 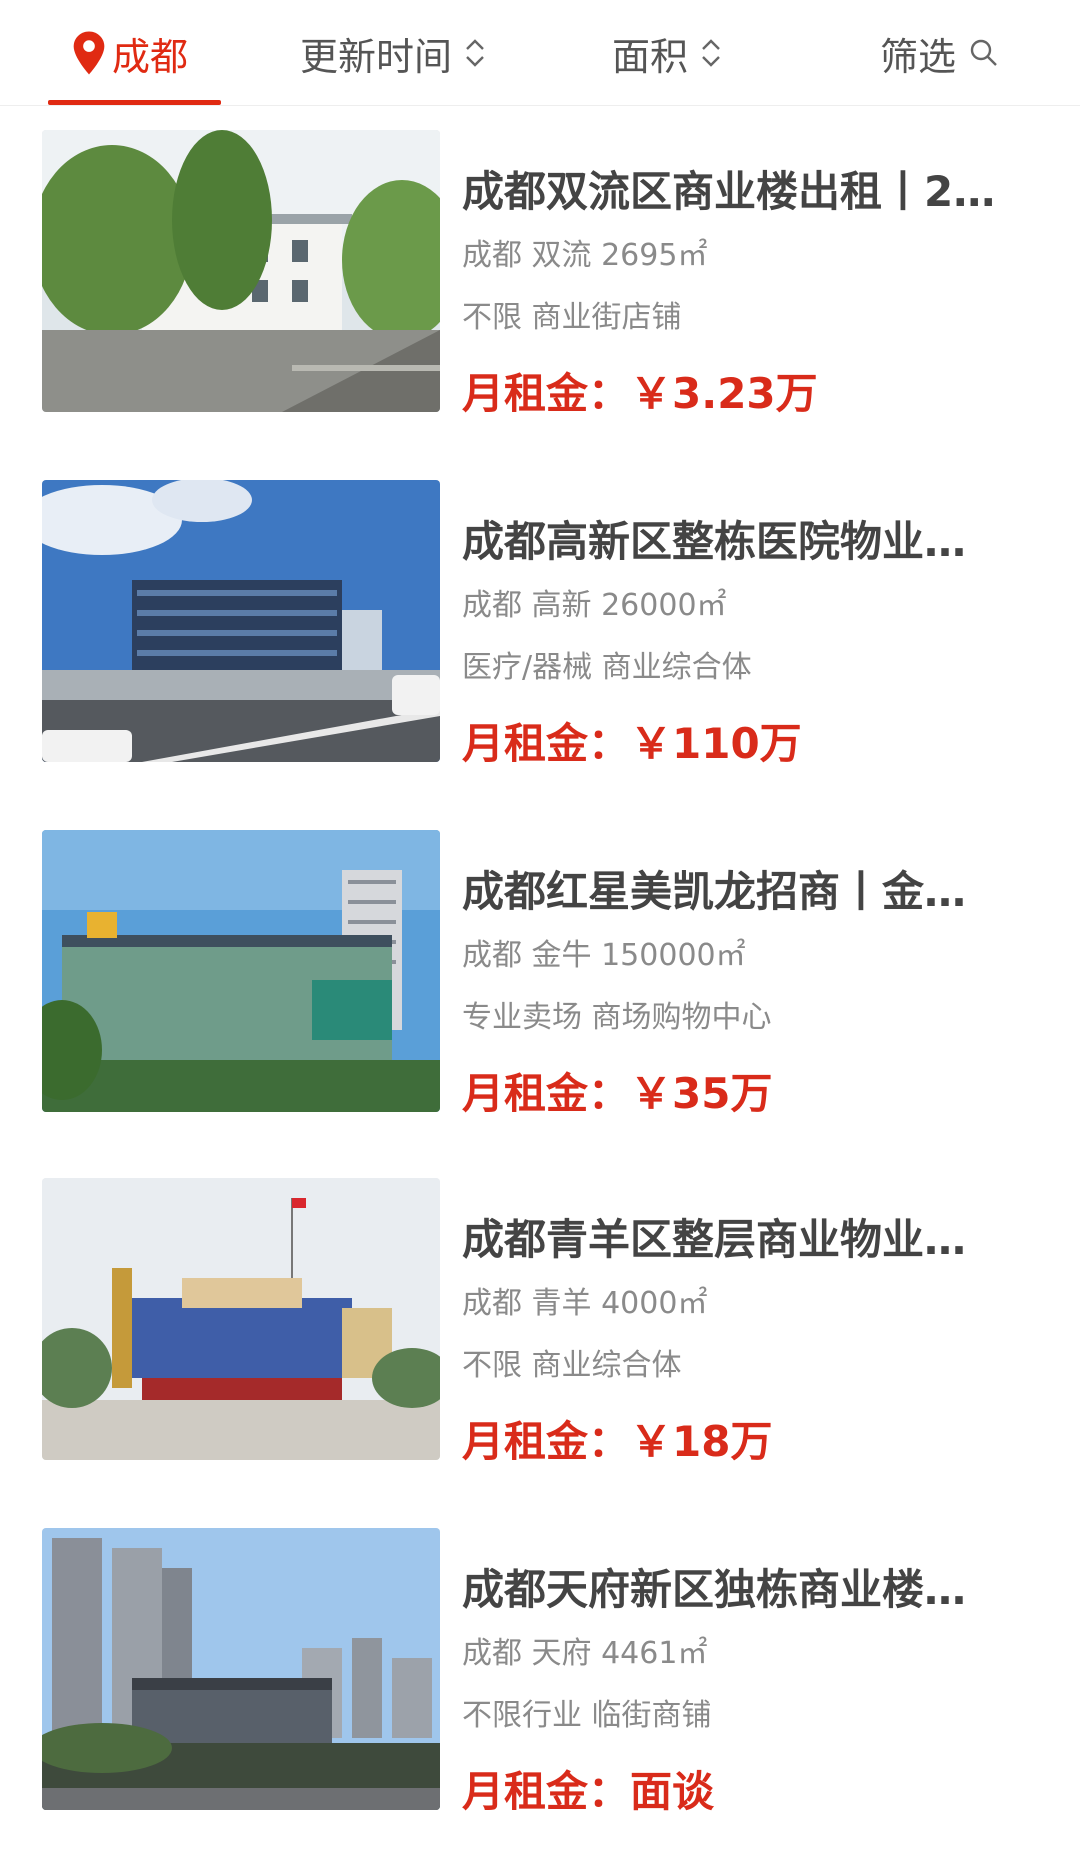 What do you see at coordinates (673, 955) in the screenshot?
I see `listing-area: 150000㎡` at bounding box center [673, 955].